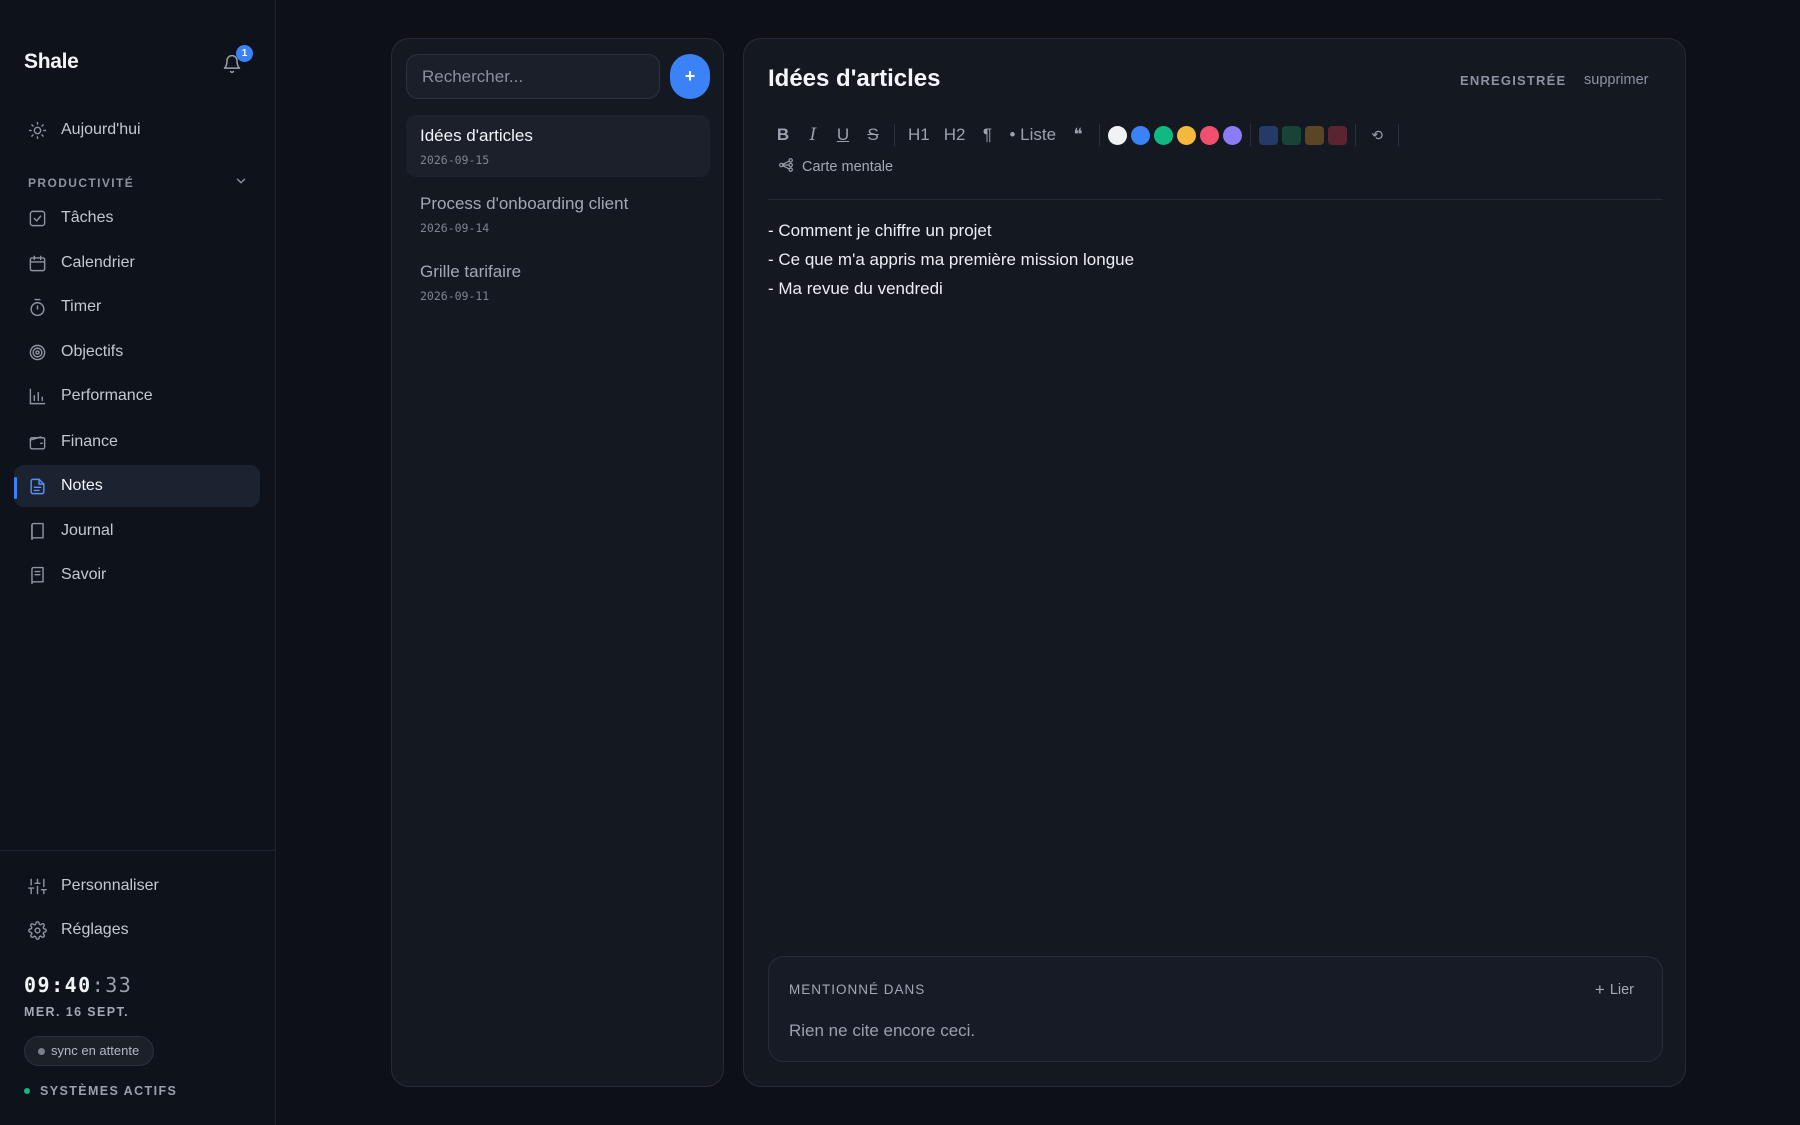 The width and height of the screenshot is (1800, 1125). What do you see at coordinates (558, 214) in the screenshot?
I see `note-list-item: Process d'onboarding client 2026-09-14` at bounding box center [558, 214].